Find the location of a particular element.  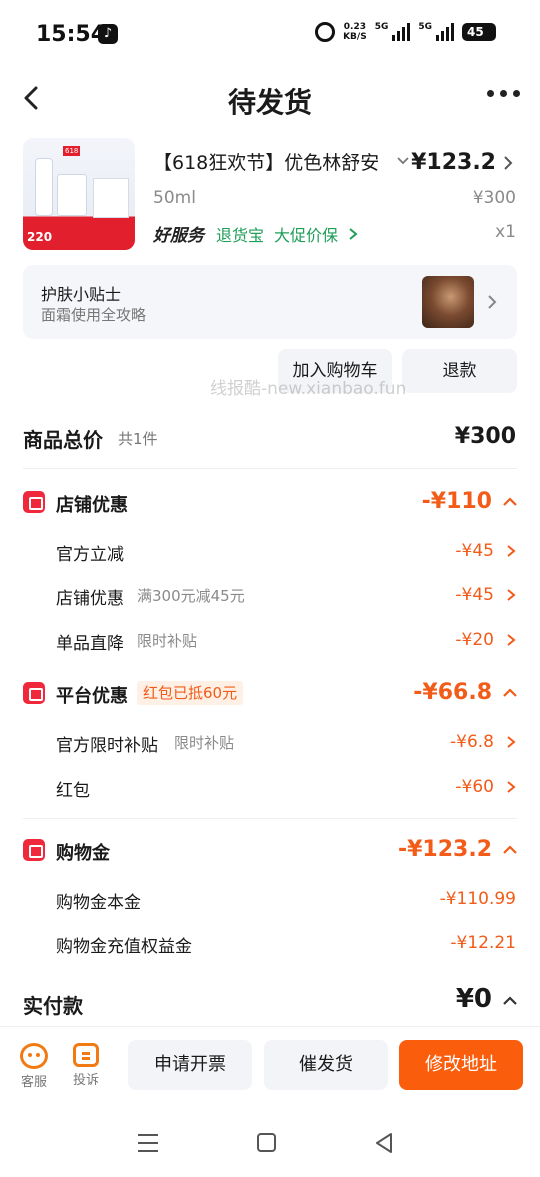

skincare-tip-card: 护肤小贴士 面霜使用全攻略 is located at coordinates (270, 302).